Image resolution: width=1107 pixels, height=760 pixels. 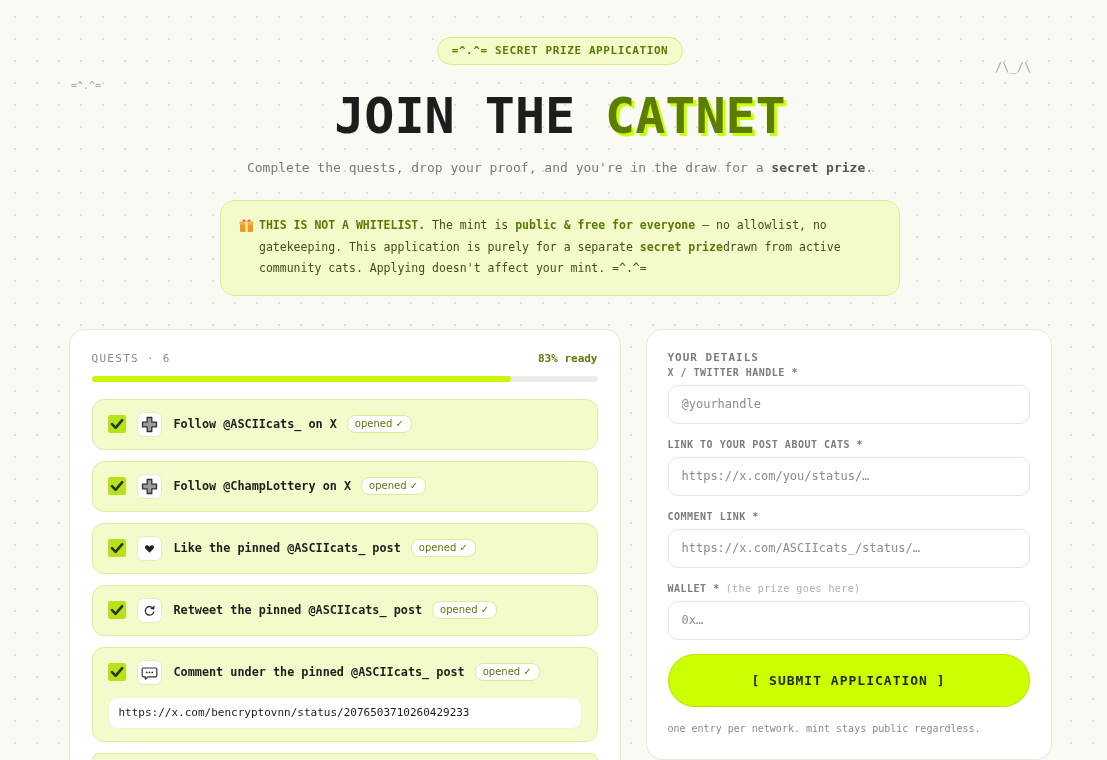 I want to click on page-tag: =^.^= SECRET PRIZE APPLICATION, so click(x=560, y=51).